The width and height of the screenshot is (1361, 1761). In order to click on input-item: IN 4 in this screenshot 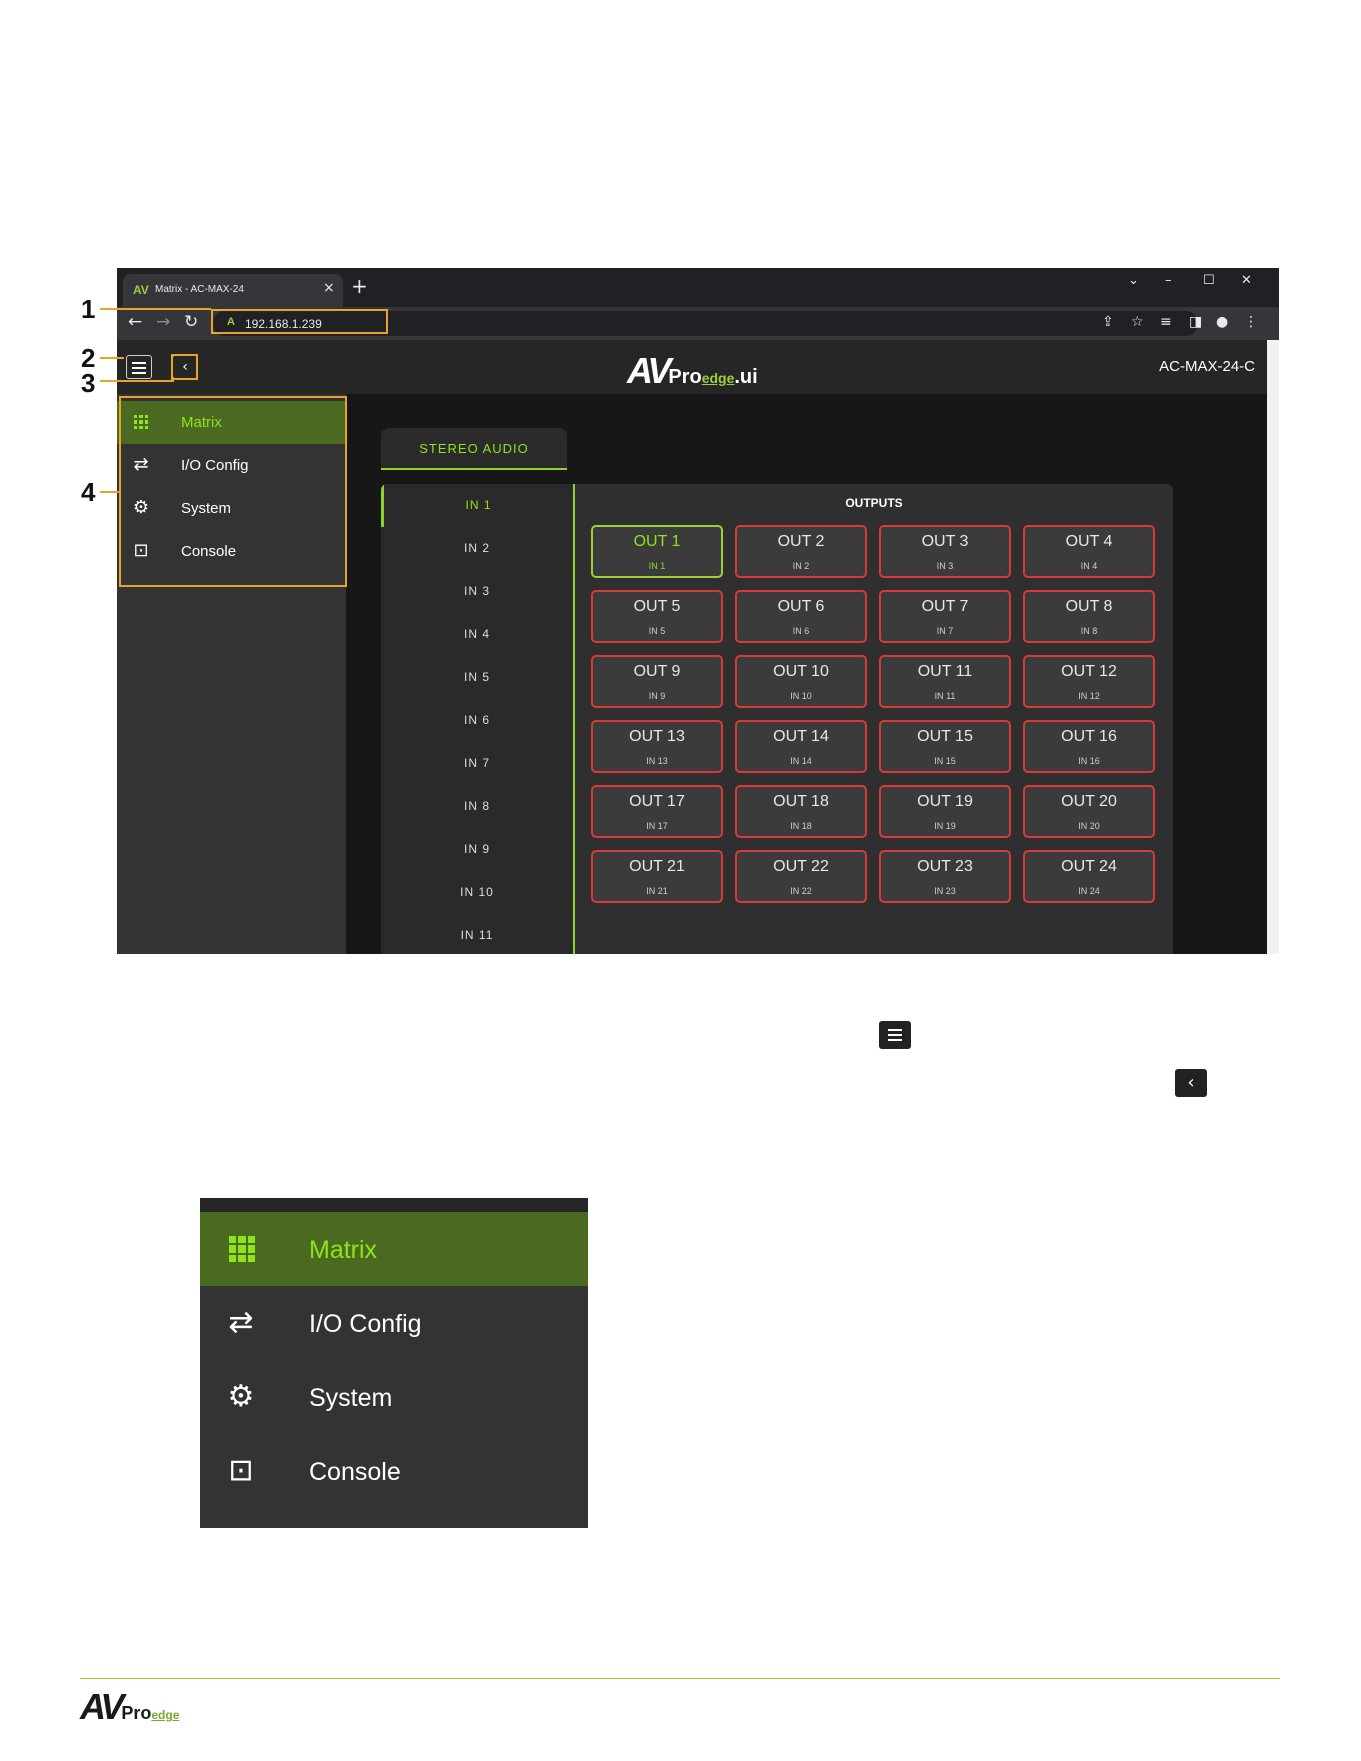, I will do `click(477, 634)`.